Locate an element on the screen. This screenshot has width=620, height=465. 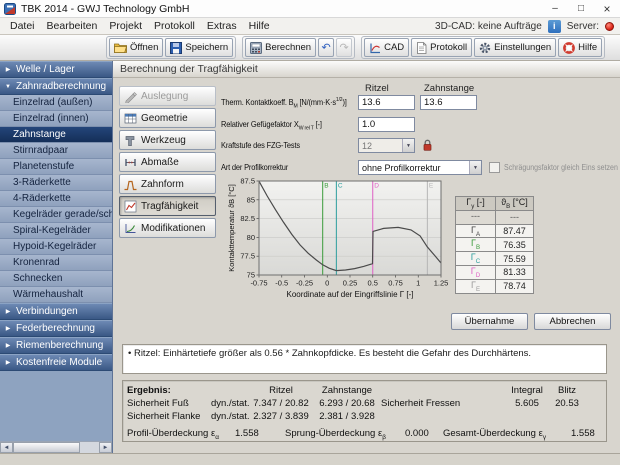
thermal-coefficient-ritzel-input is located at coordinates (386, 102).